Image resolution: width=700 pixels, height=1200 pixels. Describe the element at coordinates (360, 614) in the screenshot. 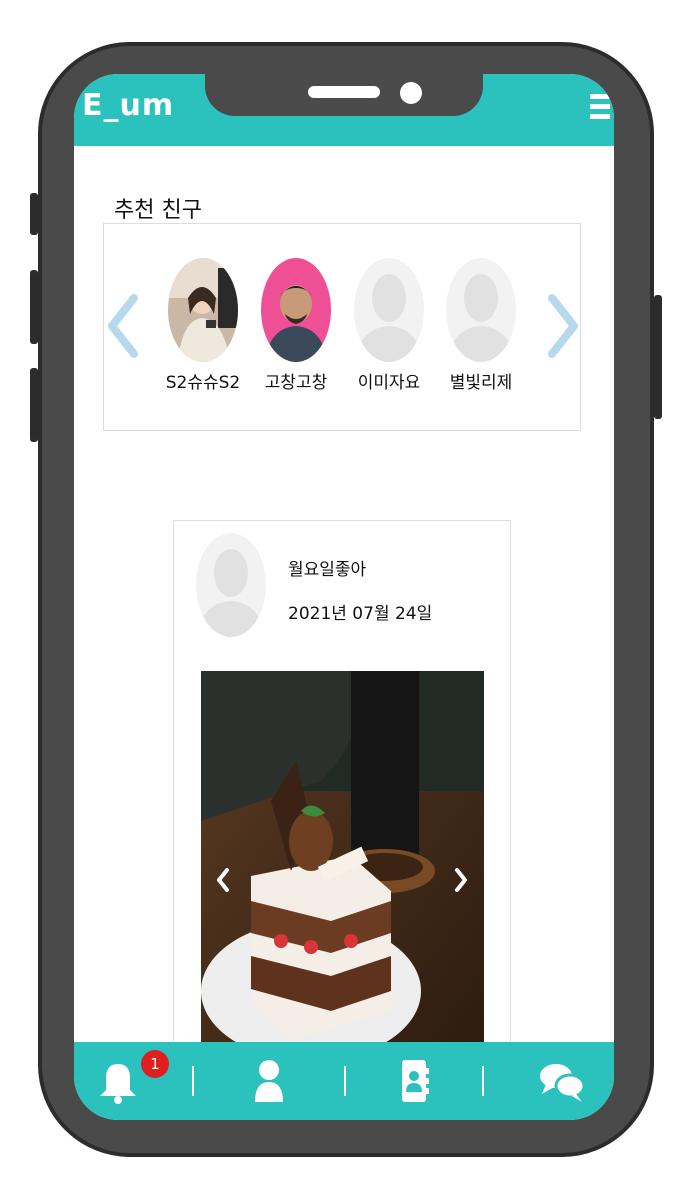

I see `post-date: 2021년 07월 24일` at that location.